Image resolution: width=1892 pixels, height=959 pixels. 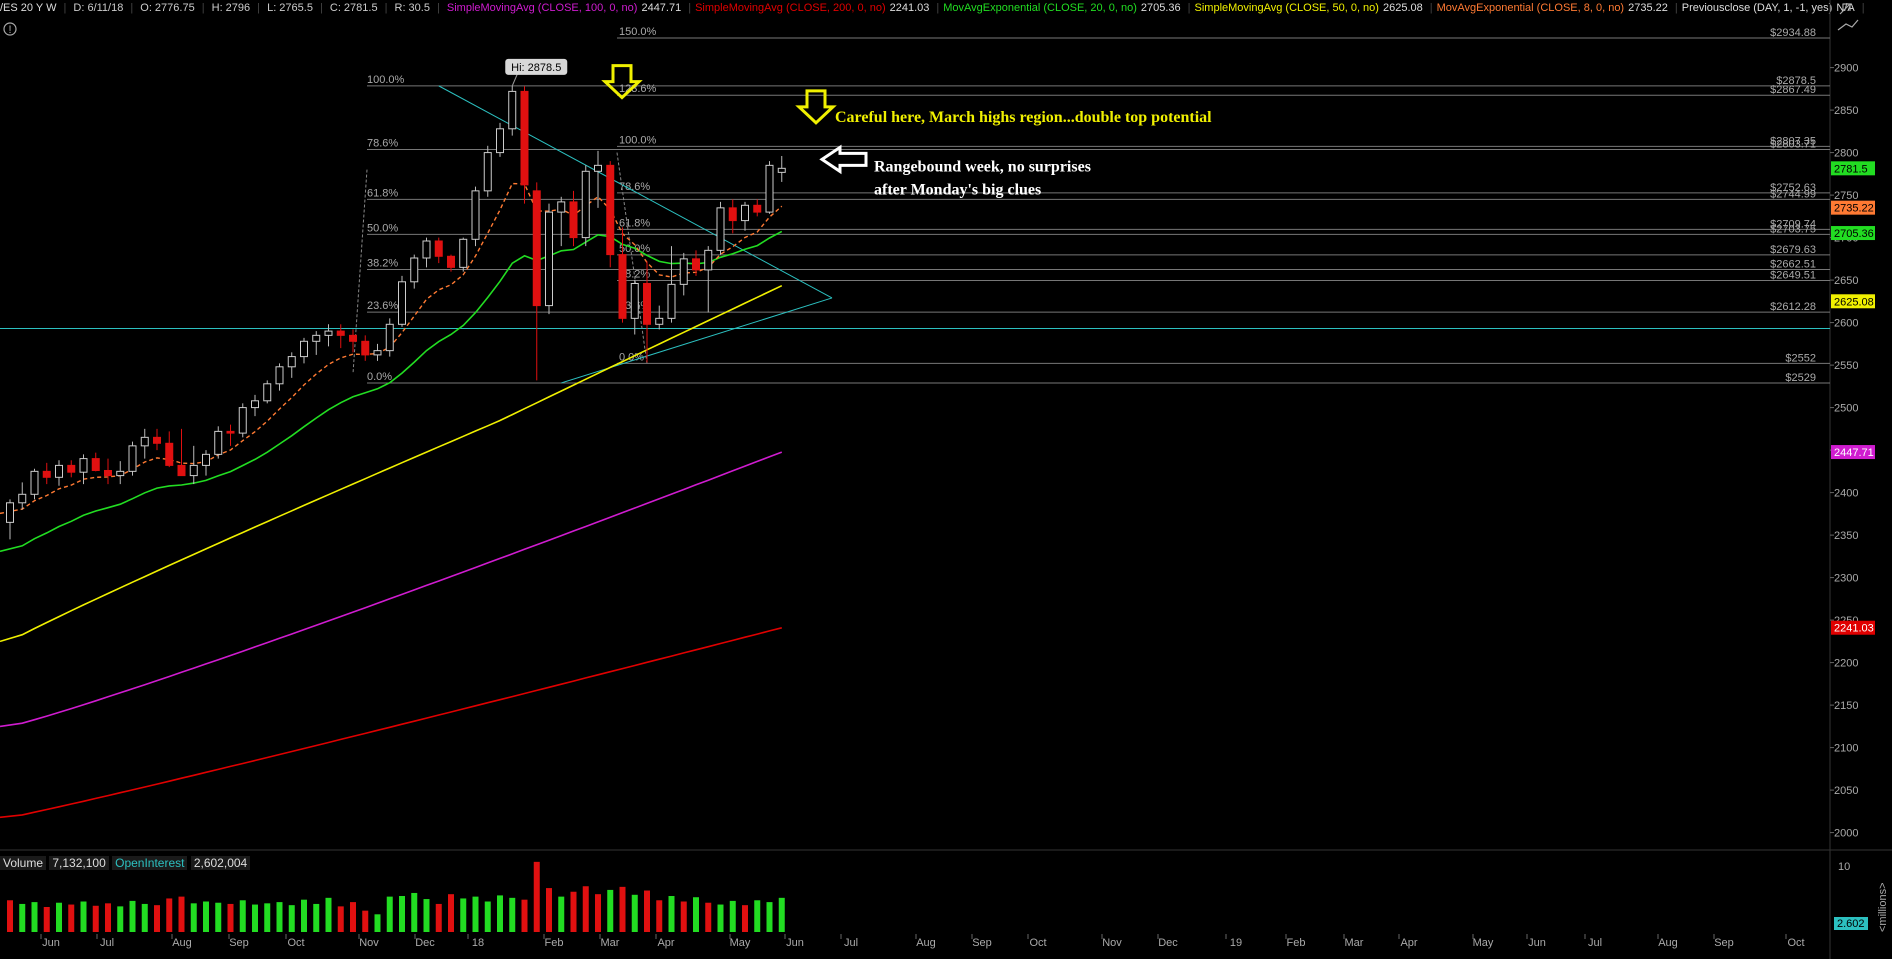 I want to click on fib-label-left: 100.0%, so click(x=386, y=80).